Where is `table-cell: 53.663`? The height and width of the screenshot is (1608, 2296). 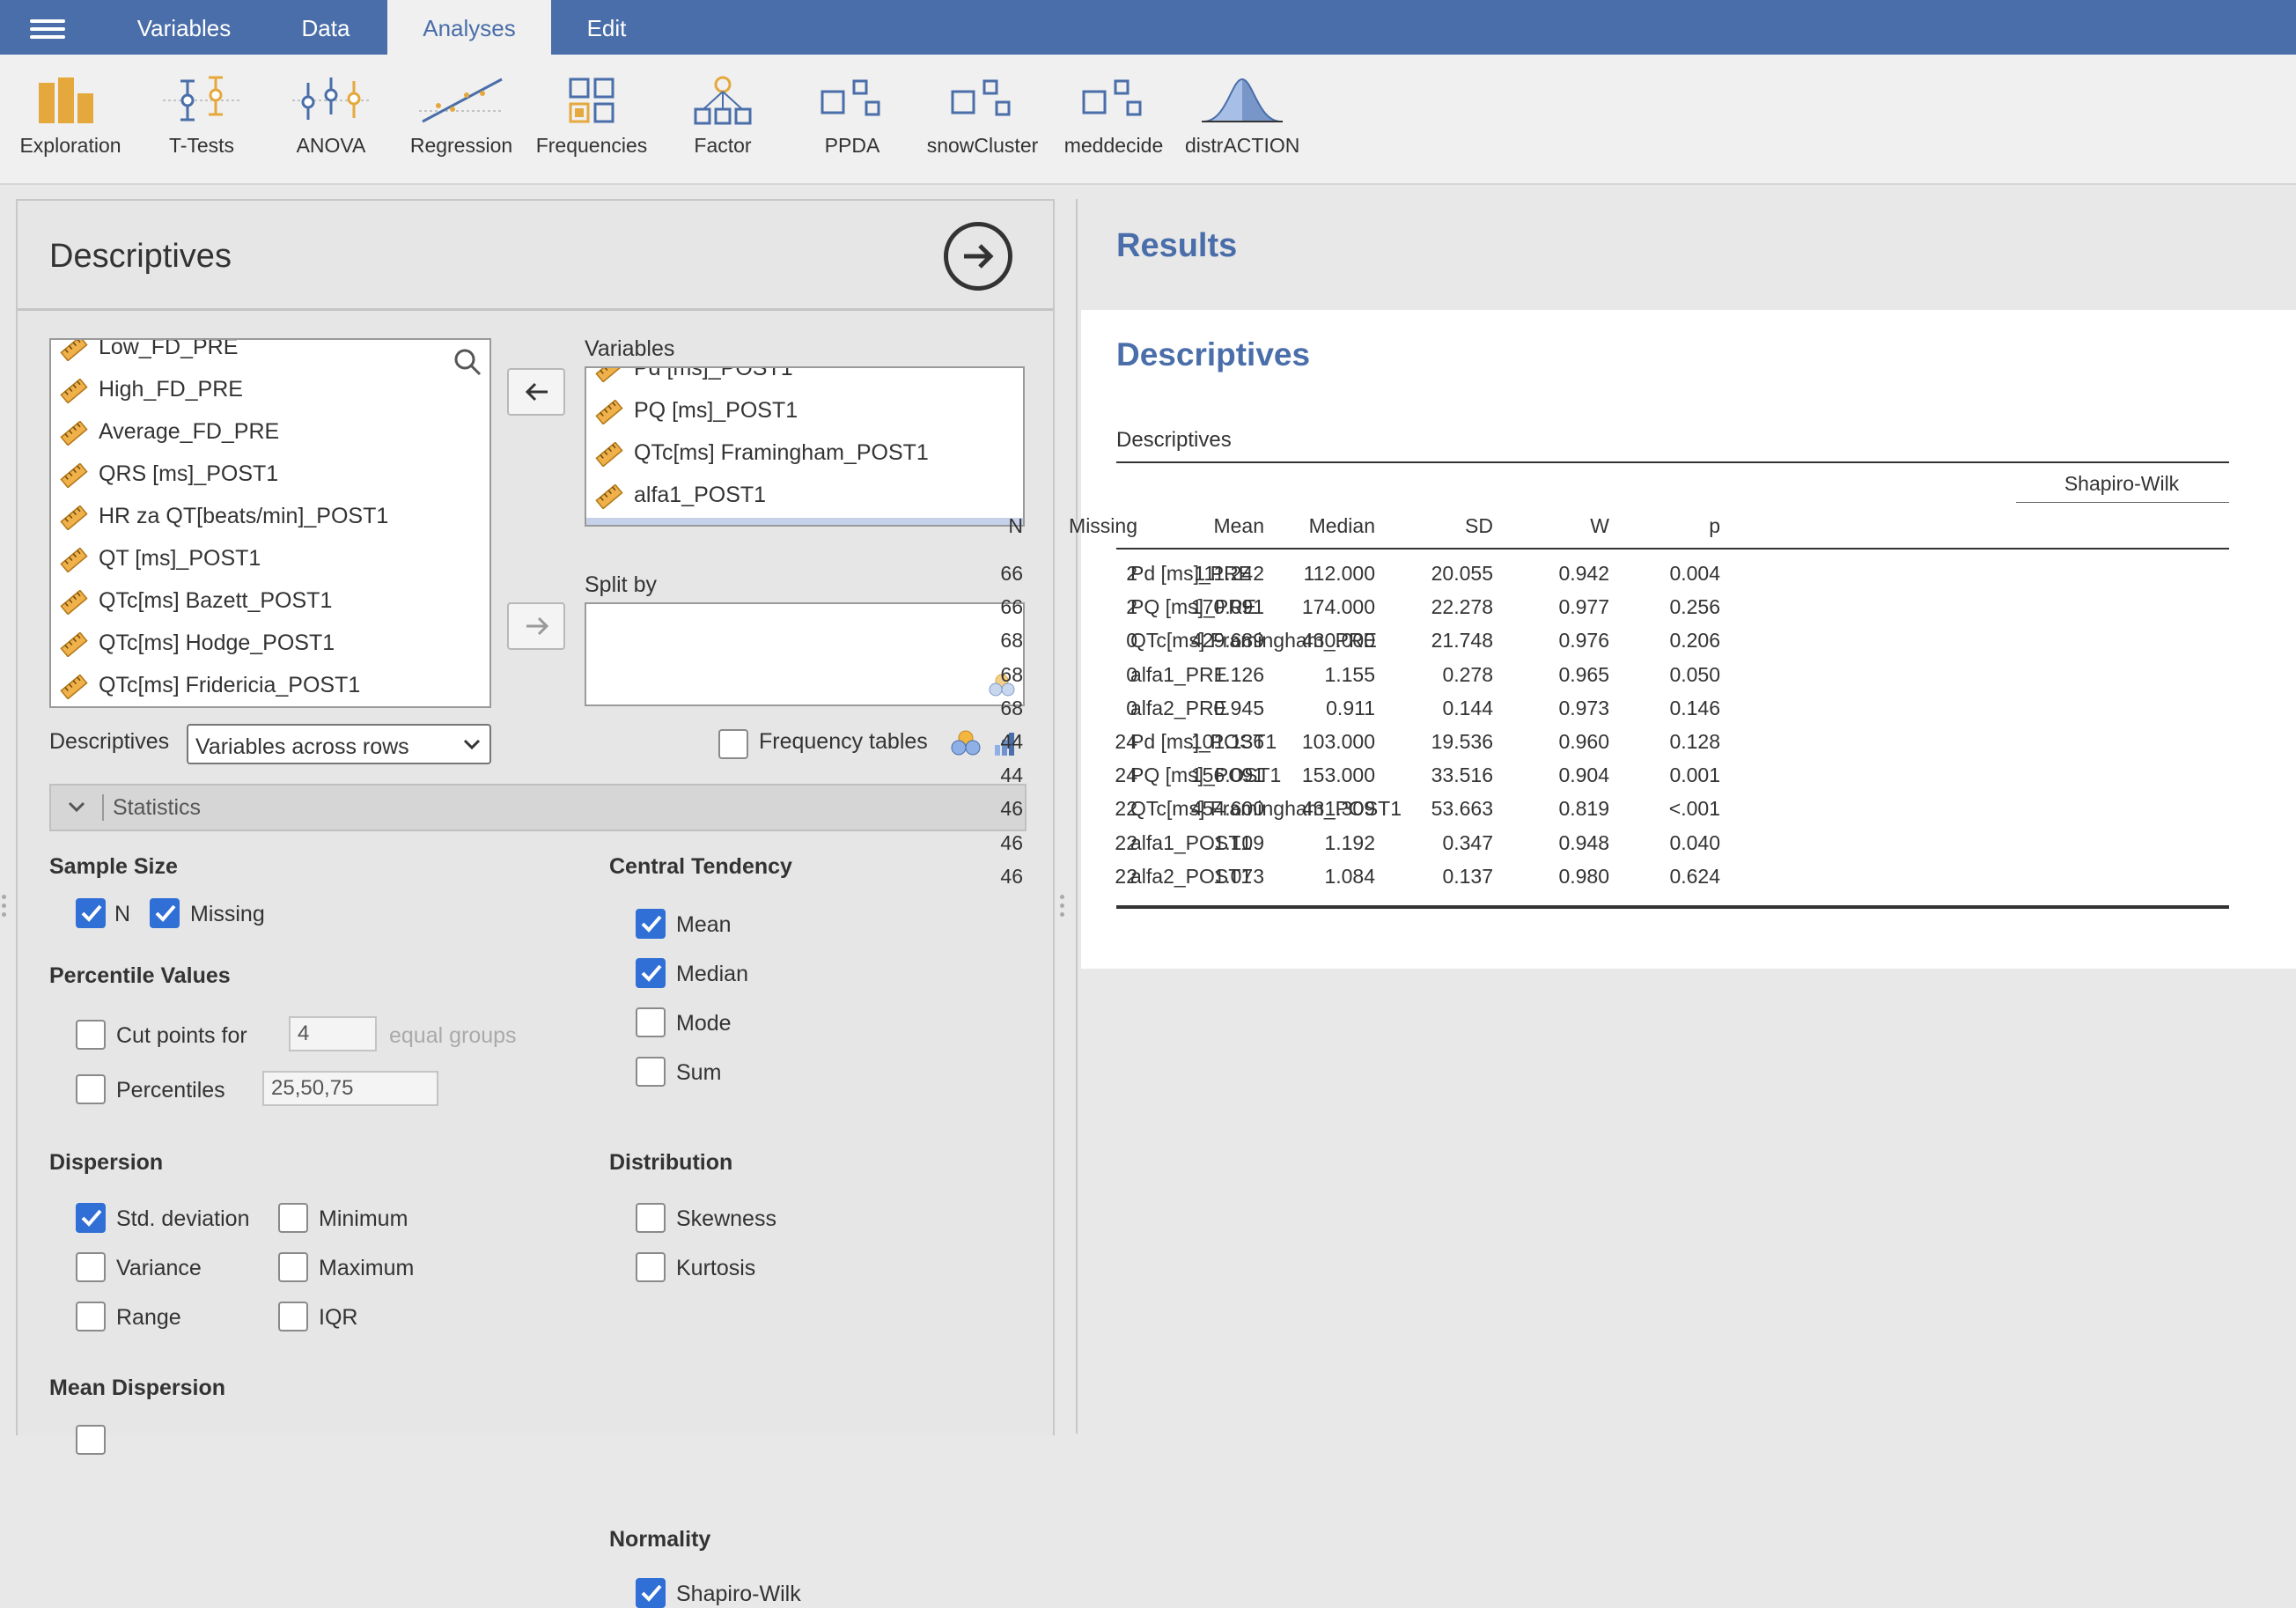
table-cell: 53.663 is located at coordinates (1462, 809).